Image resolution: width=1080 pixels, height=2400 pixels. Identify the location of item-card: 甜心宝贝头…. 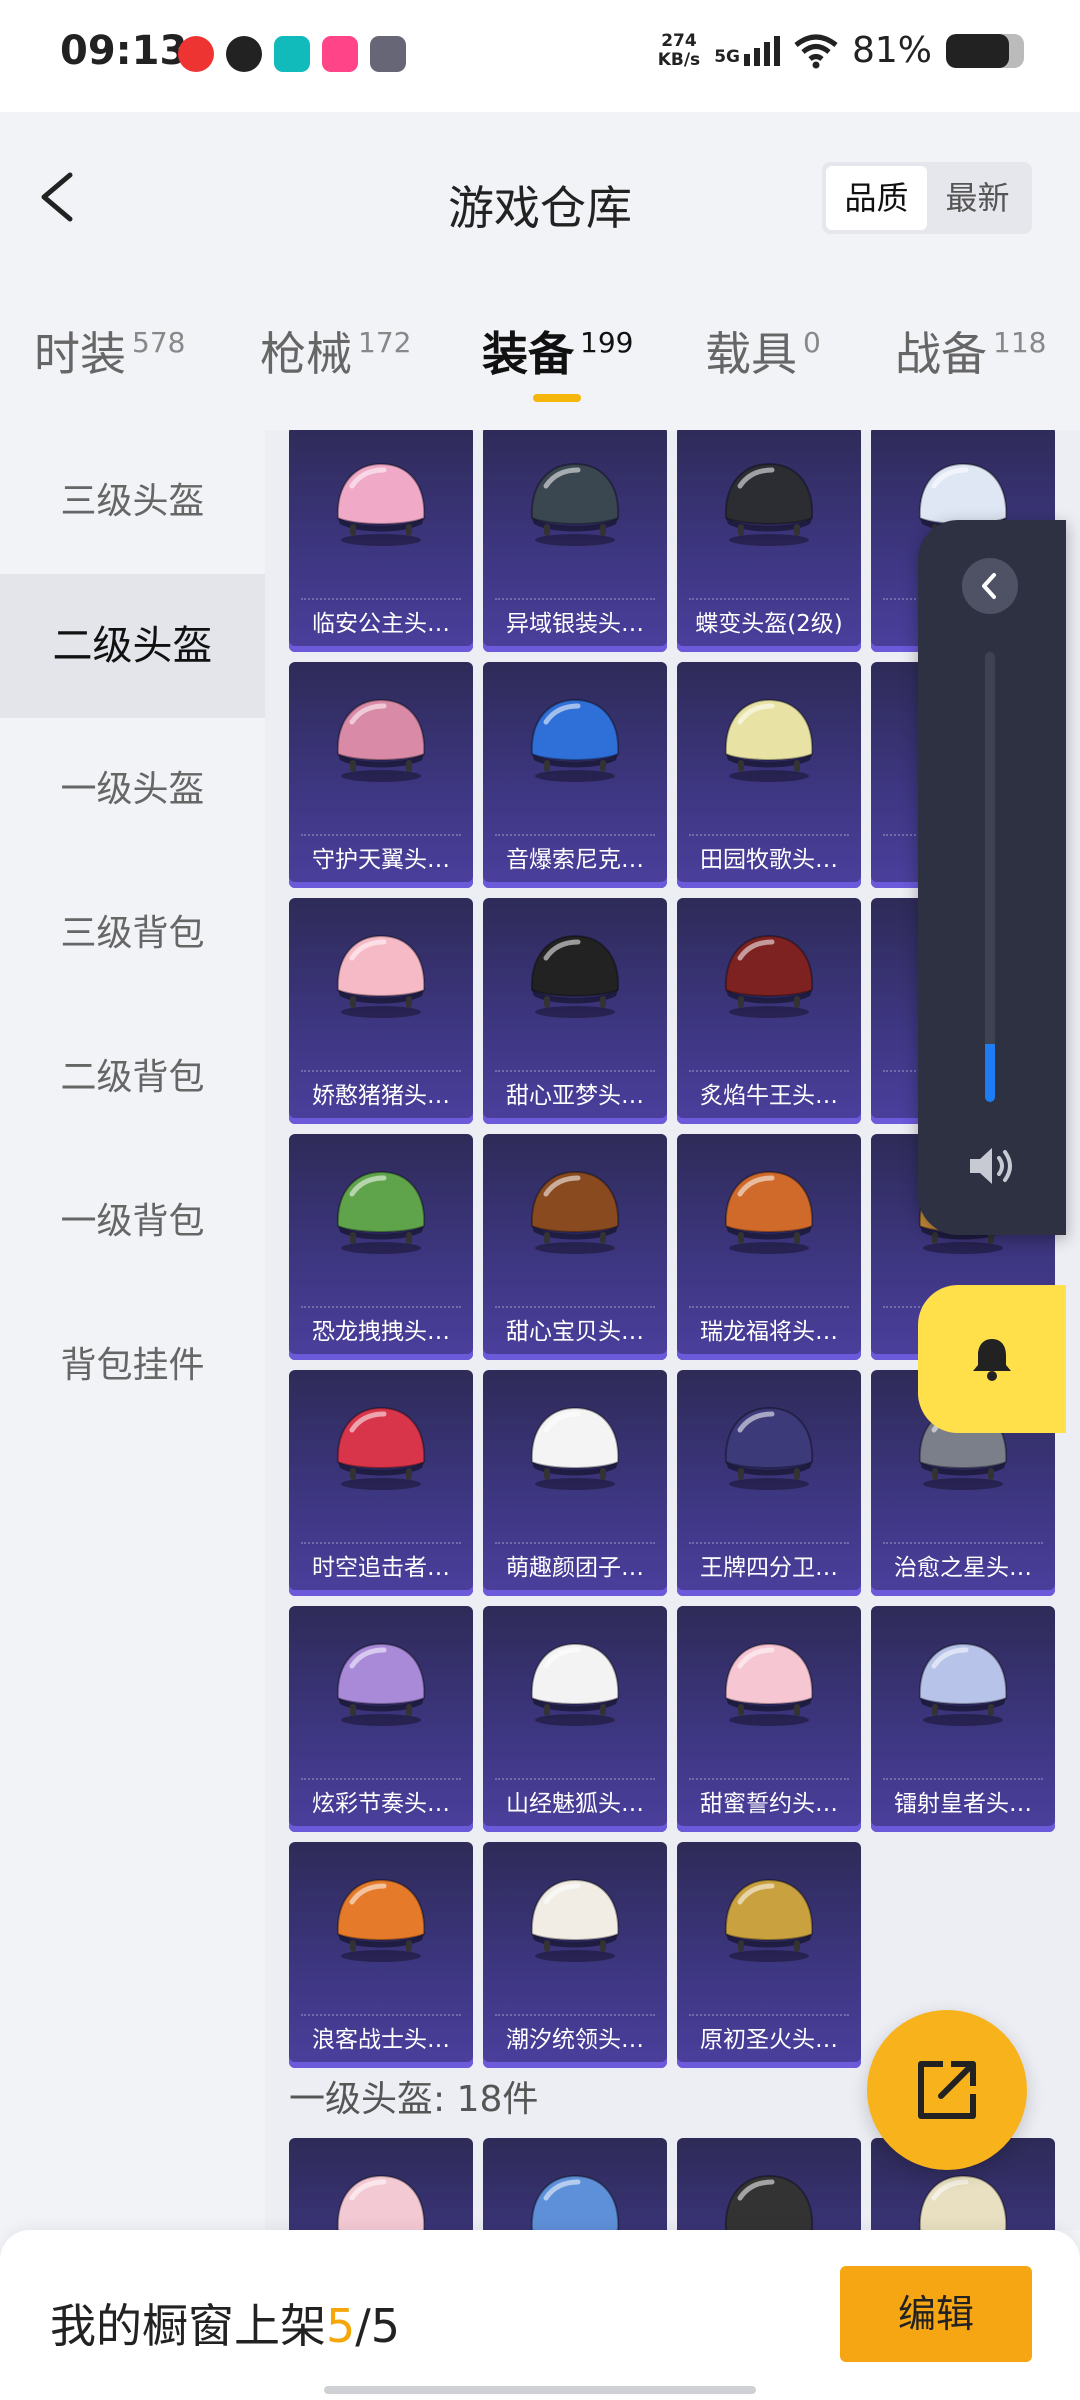
(575, 1247).